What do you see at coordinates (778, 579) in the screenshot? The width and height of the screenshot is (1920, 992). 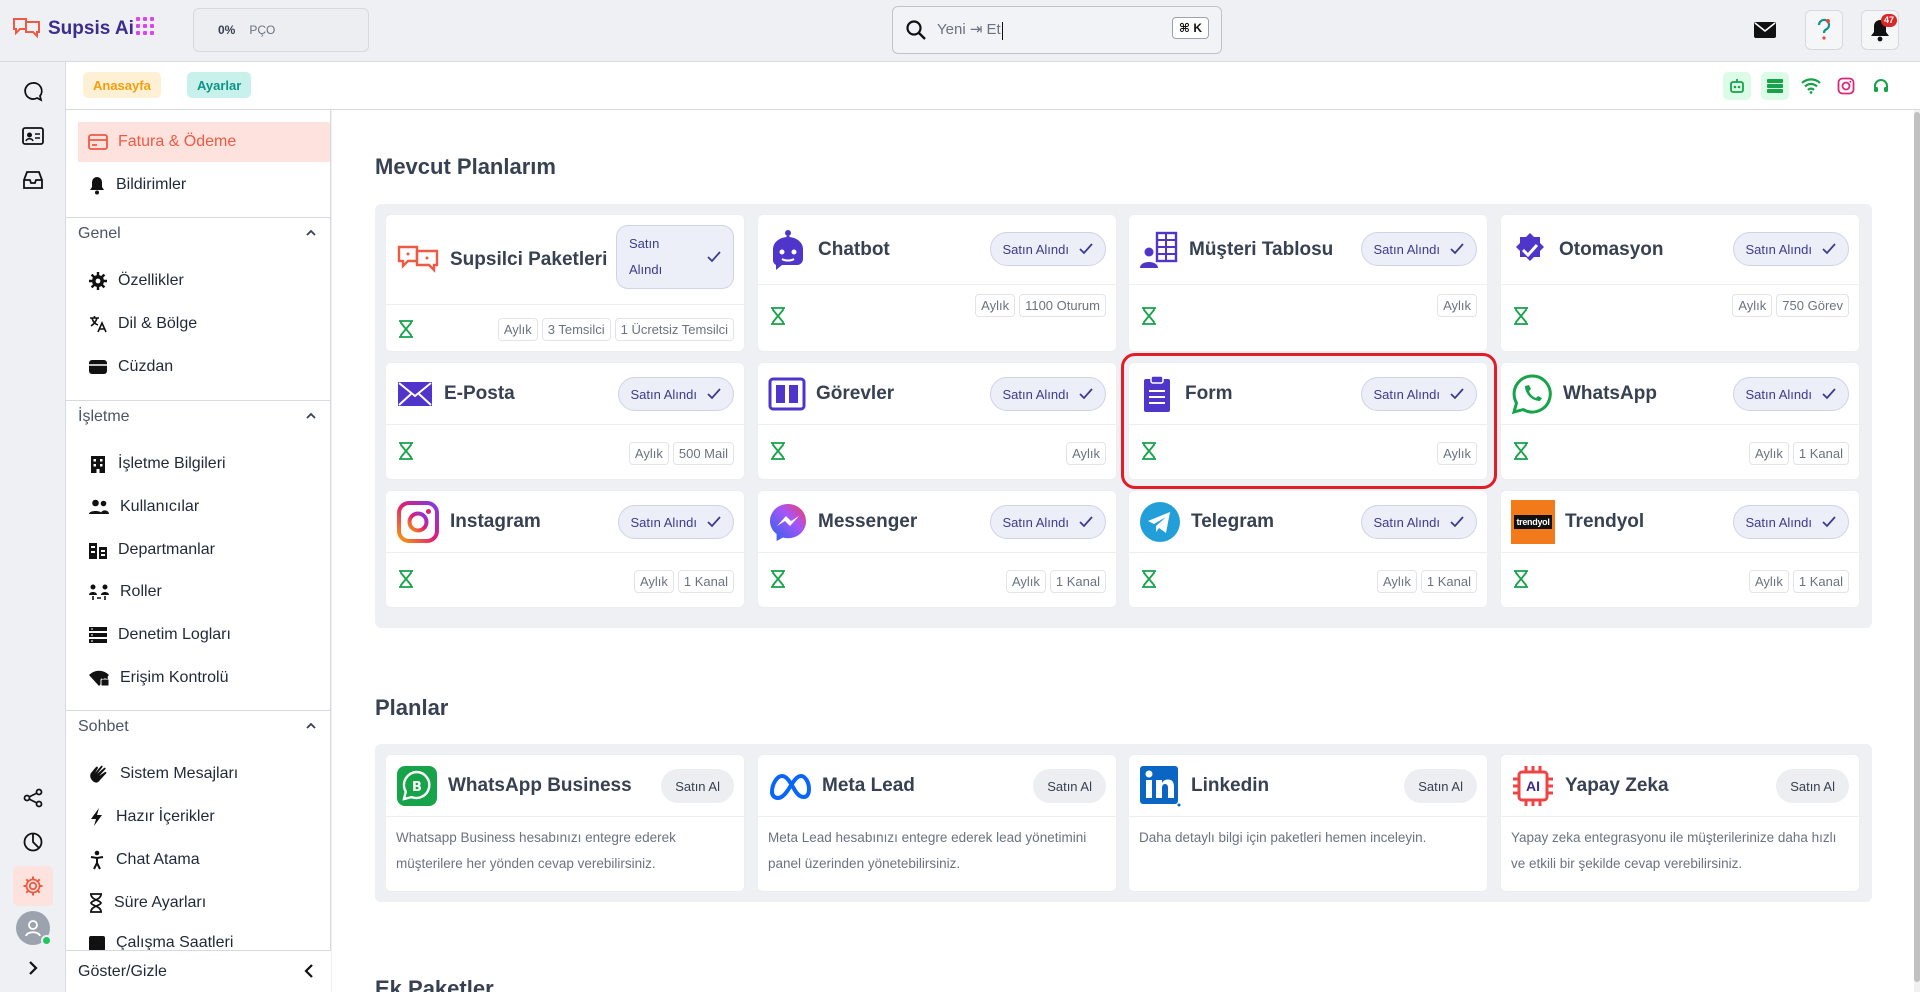 I see `hourglass-icon` at bounding box center [778, 579].